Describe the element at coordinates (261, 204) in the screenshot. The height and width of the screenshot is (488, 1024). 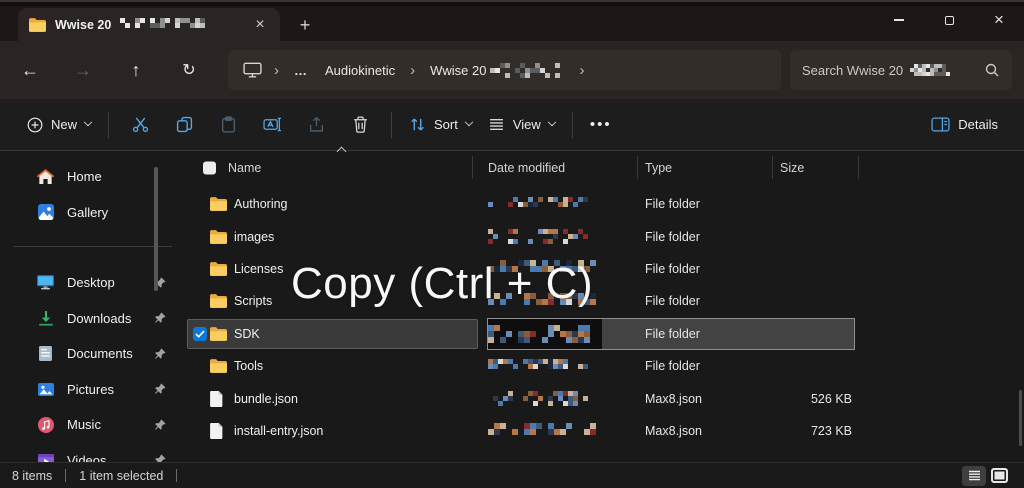
I see `file-name: Authoring` at that location.